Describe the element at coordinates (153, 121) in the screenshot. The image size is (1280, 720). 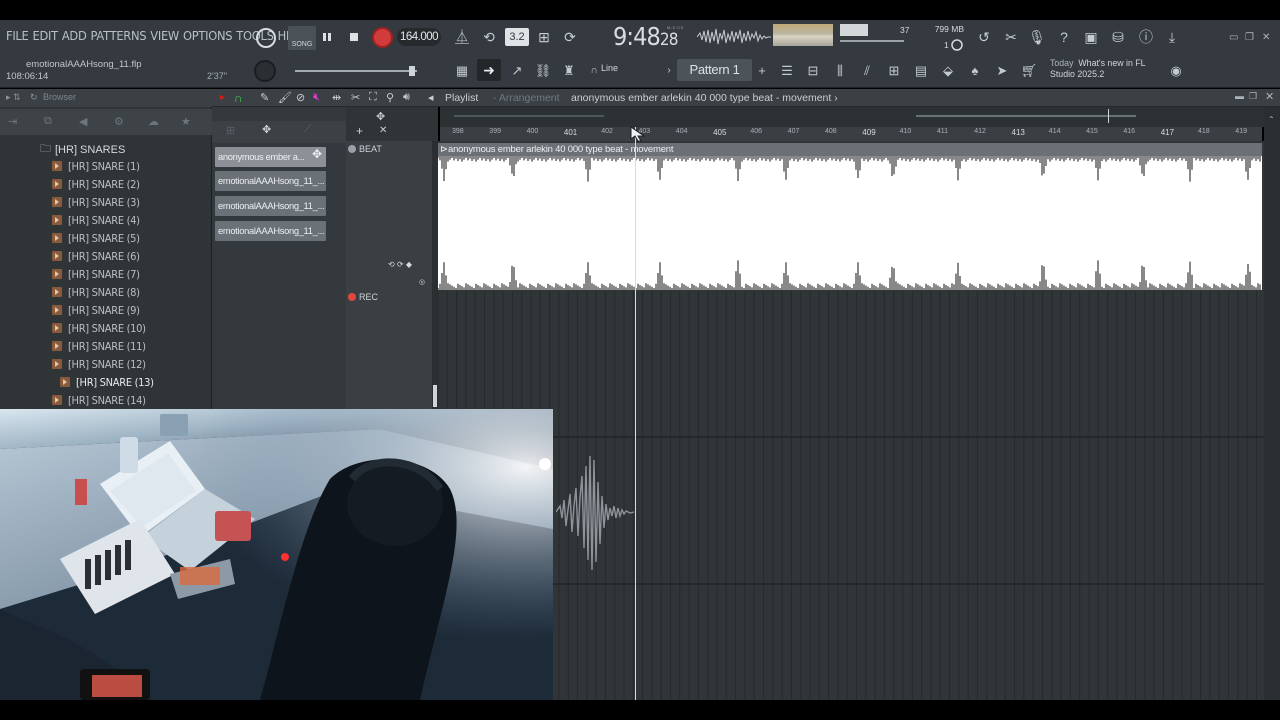
I see `browser-cloud-icon: ☁` at that location.